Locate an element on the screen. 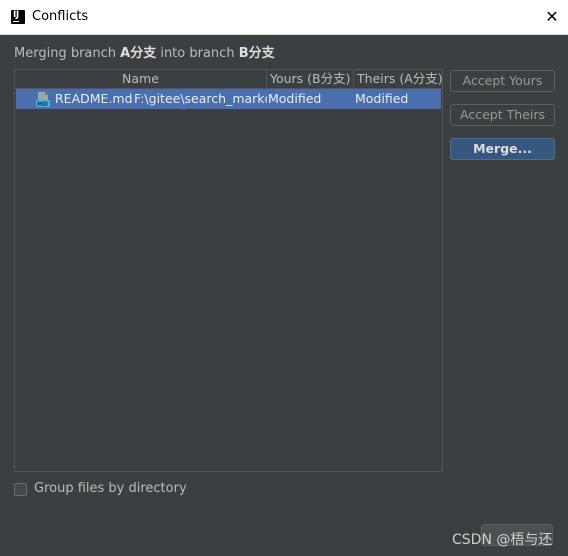  table-header: Name Yours (B分支) Theirs (A分支) is located at coordinates (228, 79).